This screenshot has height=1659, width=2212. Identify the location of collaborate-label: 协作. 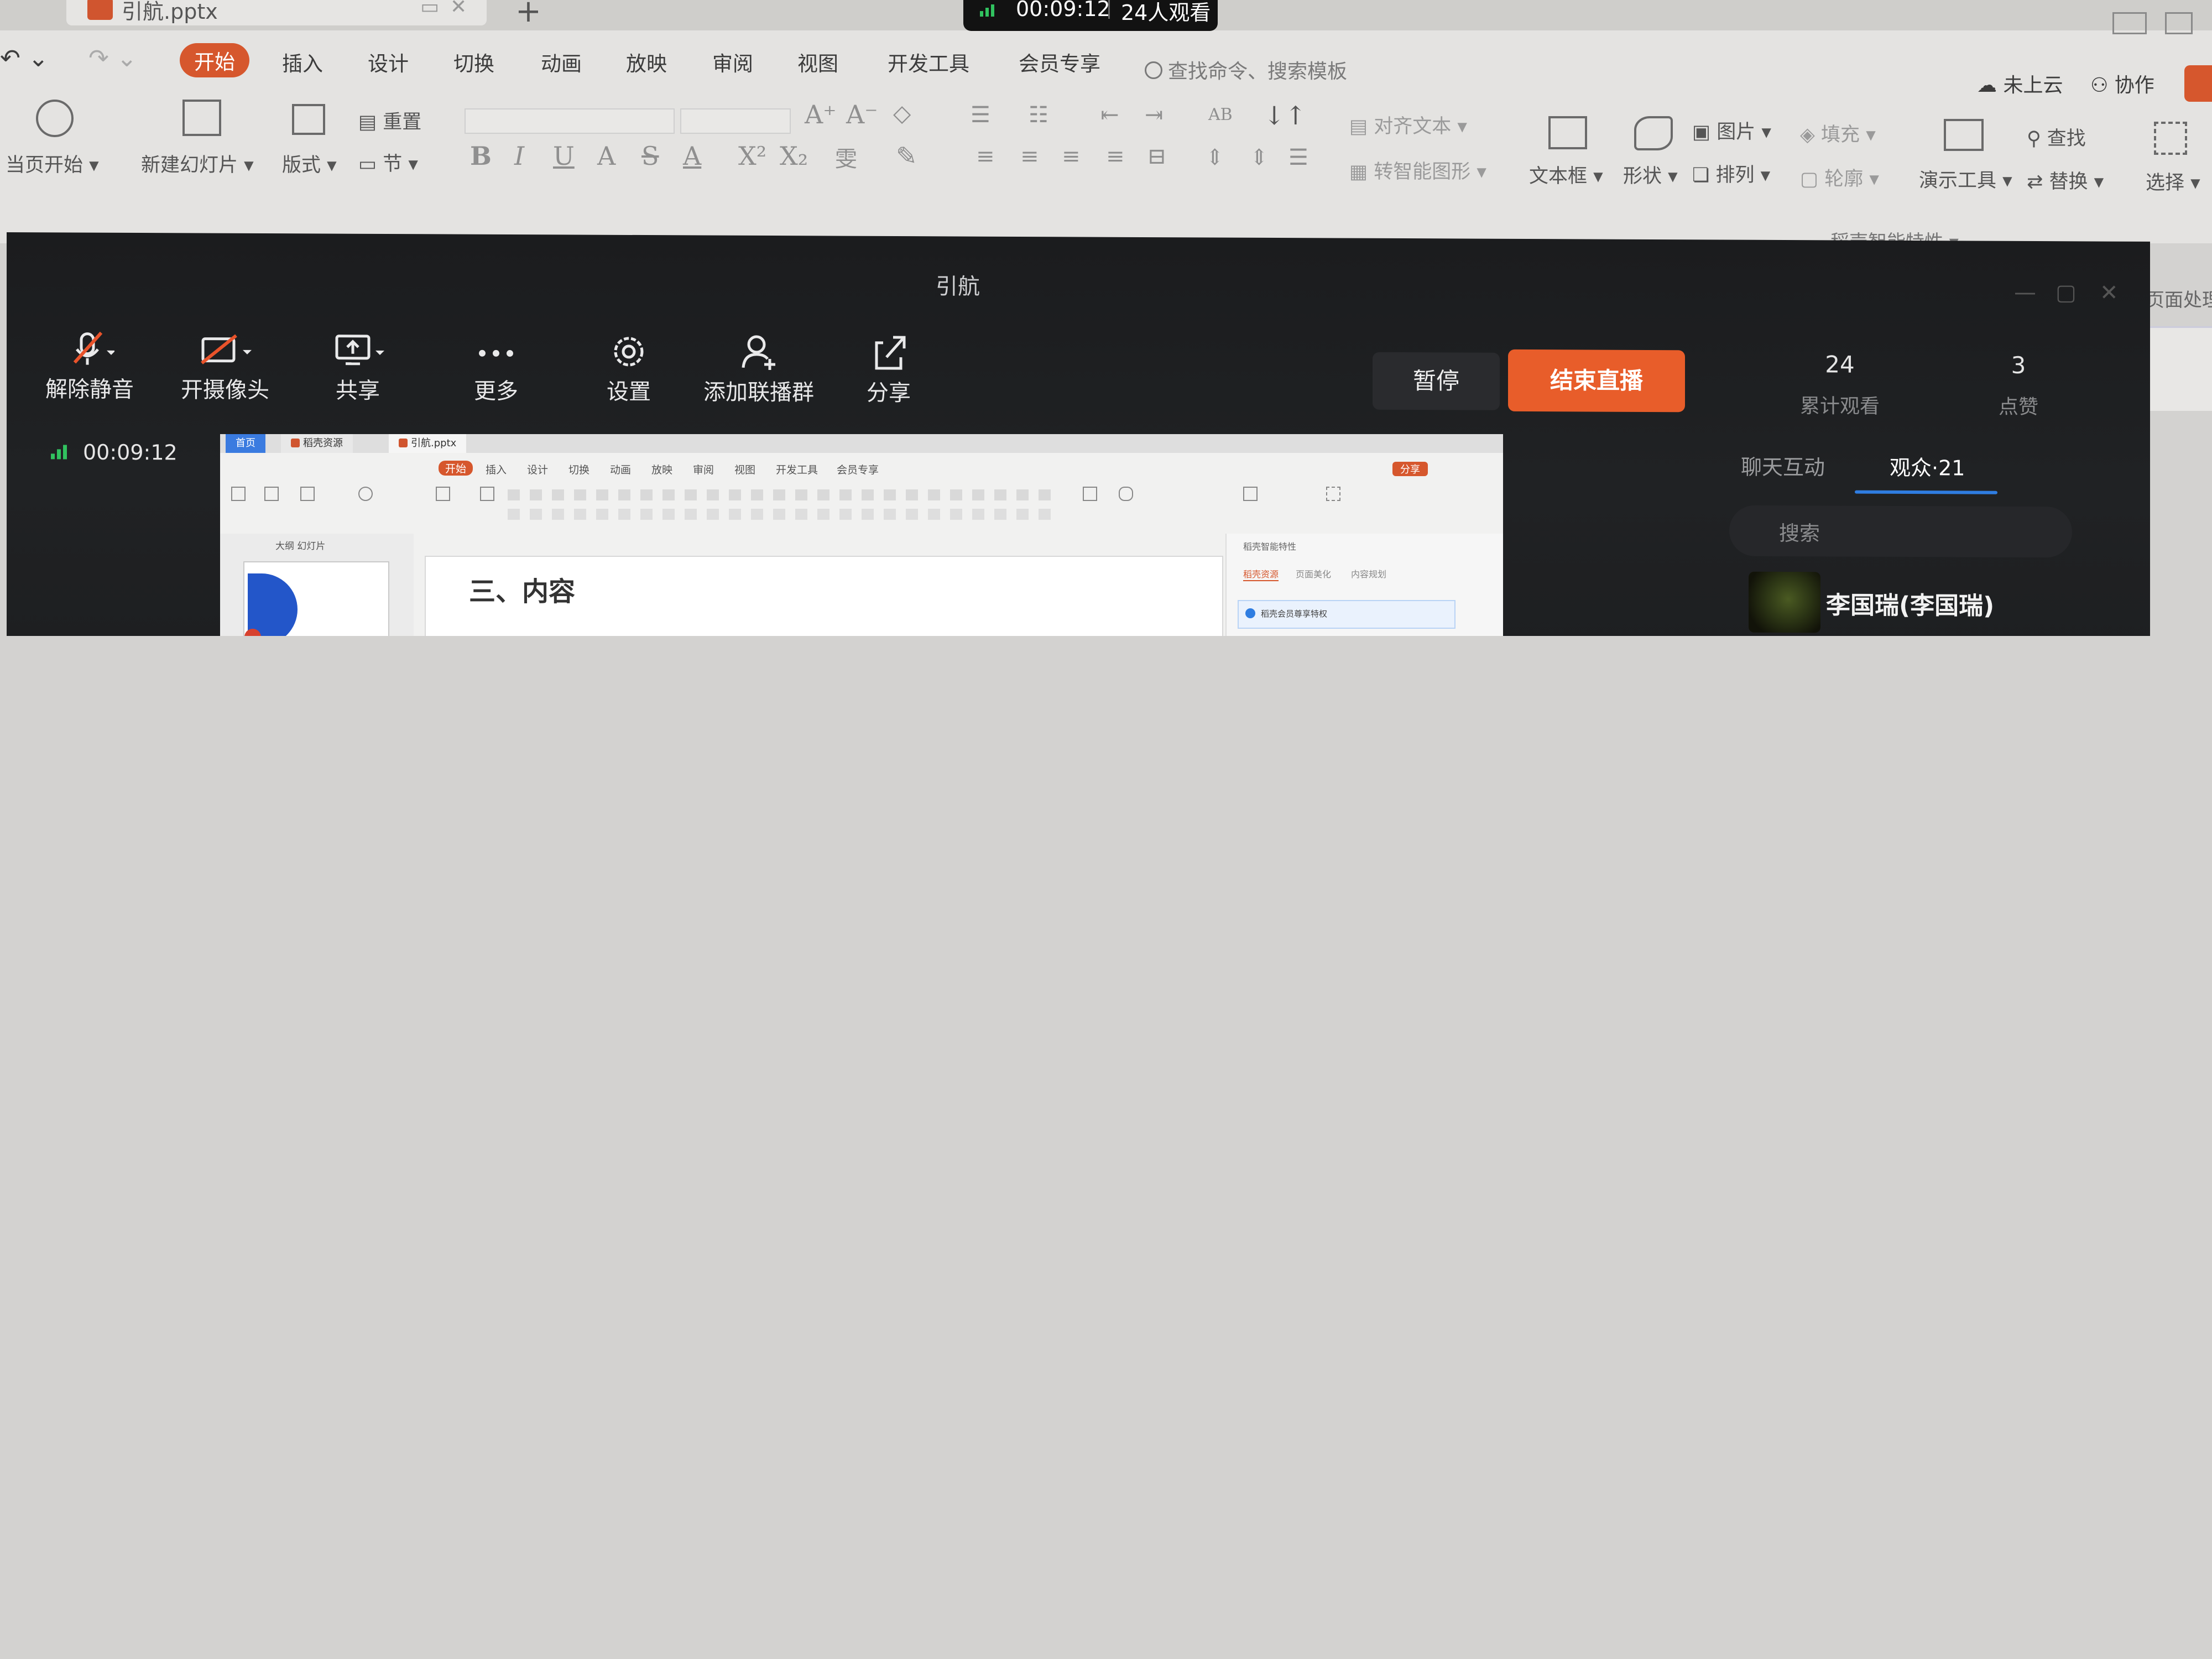
(2134, 85).